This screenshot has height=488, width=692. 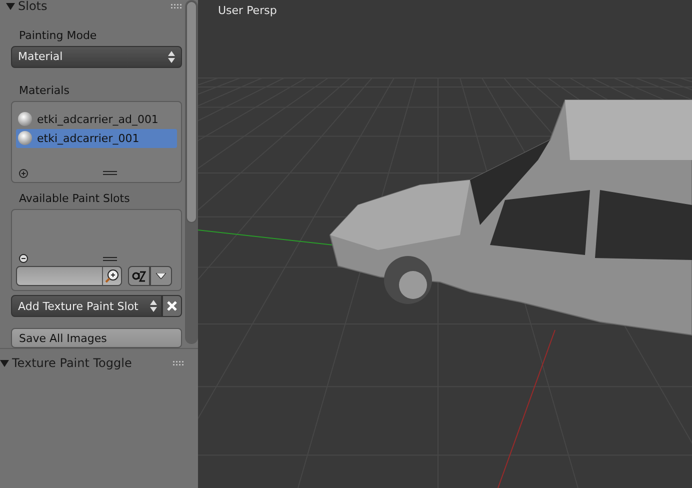 What do you see at coordinates (172, 306) in the screenshot?
I see `close-icon` at bounding box center [172, 306].